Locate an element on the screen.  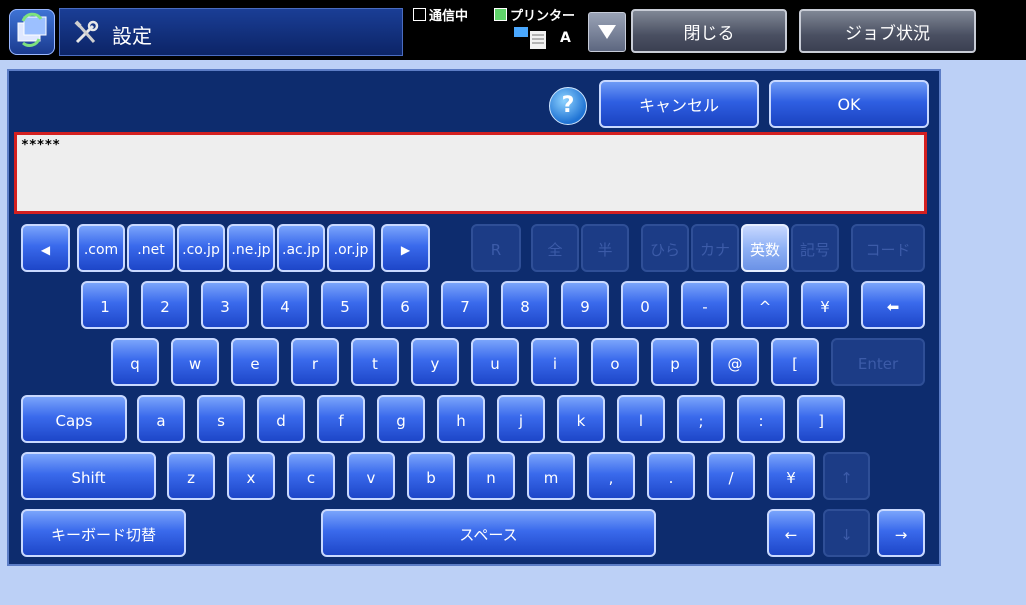
key-row4-10: ¥ is located at coordinates (791, 476).